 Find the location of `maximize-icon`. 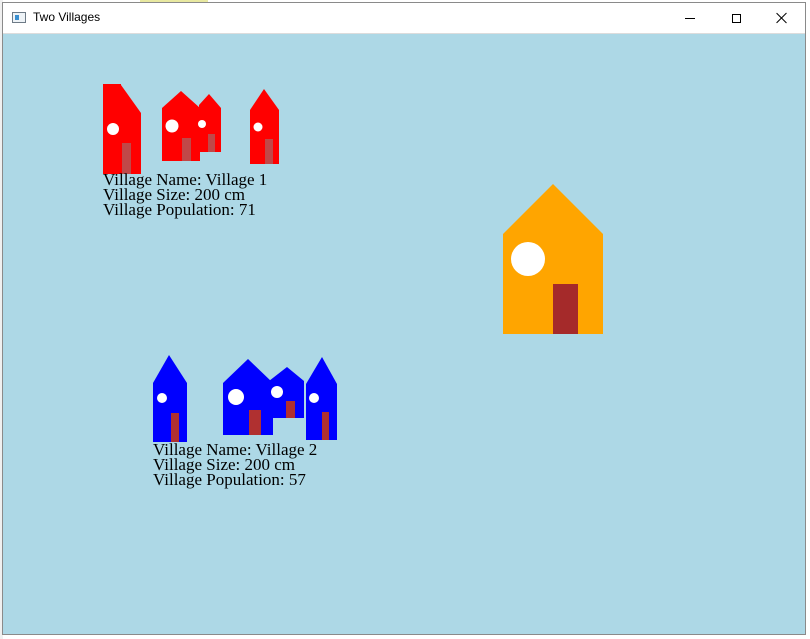

maximize-icon is located at coordinates (736, 18).